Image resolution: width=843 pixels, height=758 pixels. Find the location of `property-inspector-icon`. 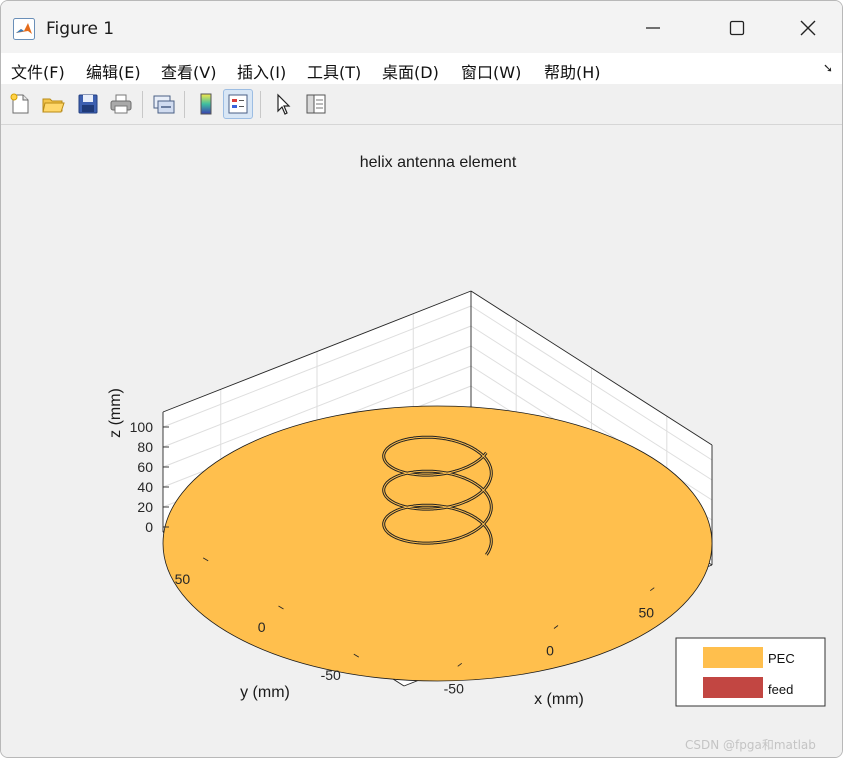

property-inspector-icon is located at coordinates (316, 104).